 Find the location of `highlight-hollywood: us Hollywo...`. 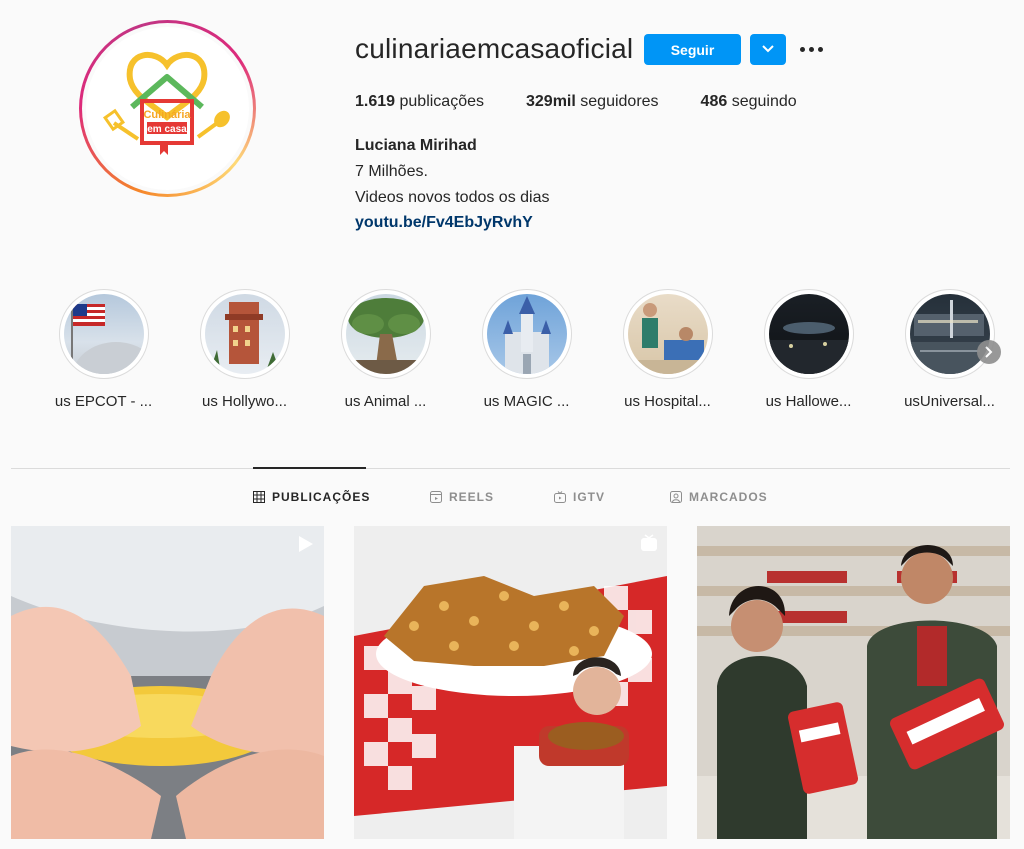

highlight-hollywood: us Hollywo... is located at coordinates (244, 349).